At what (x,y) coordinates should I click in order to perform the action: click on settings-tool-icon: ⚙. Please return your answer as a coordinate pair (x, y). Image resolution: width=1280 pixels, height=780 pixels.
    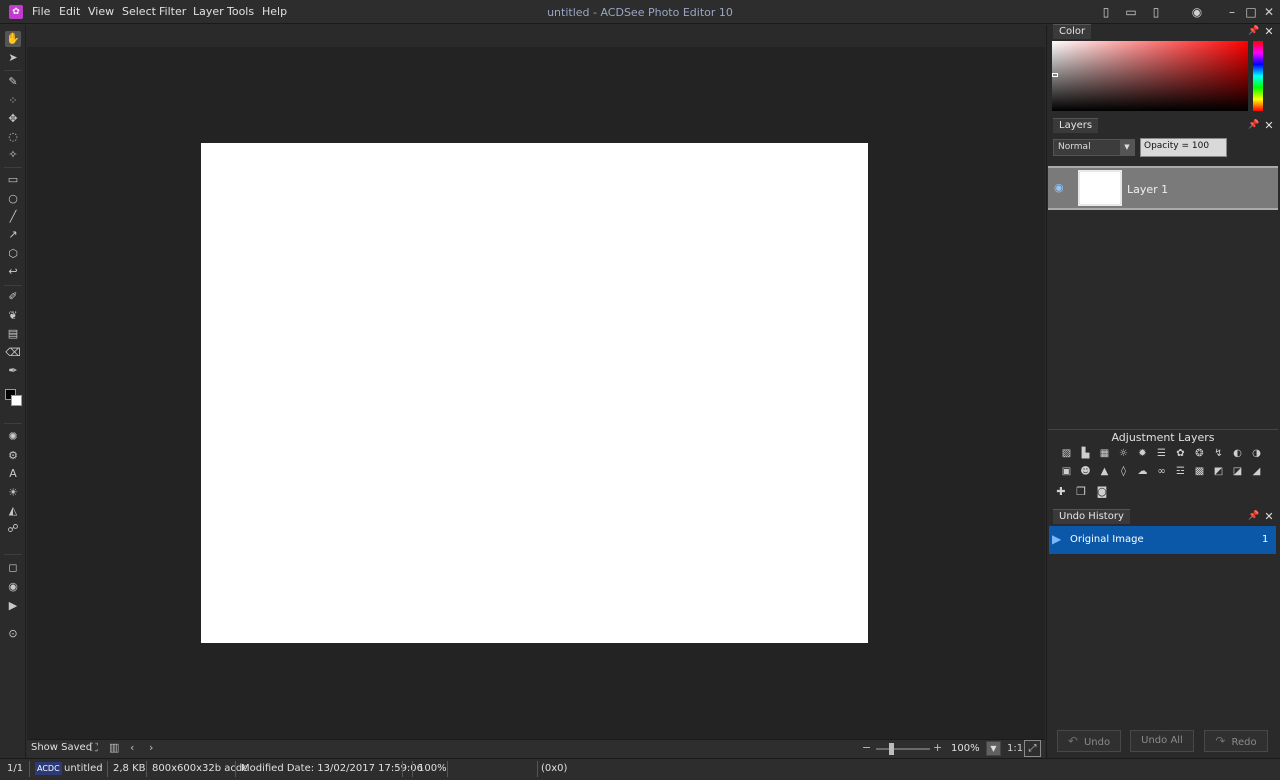
    Looking at the image, I should click on (13, 456).